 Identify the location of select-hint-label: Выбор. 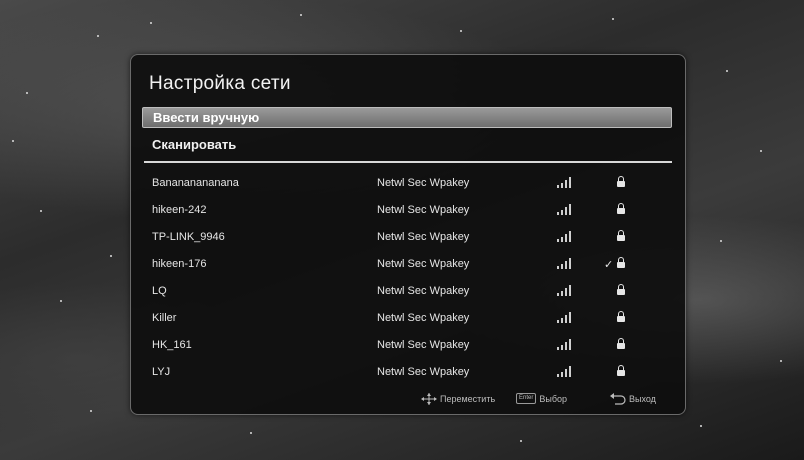
(553, 398).